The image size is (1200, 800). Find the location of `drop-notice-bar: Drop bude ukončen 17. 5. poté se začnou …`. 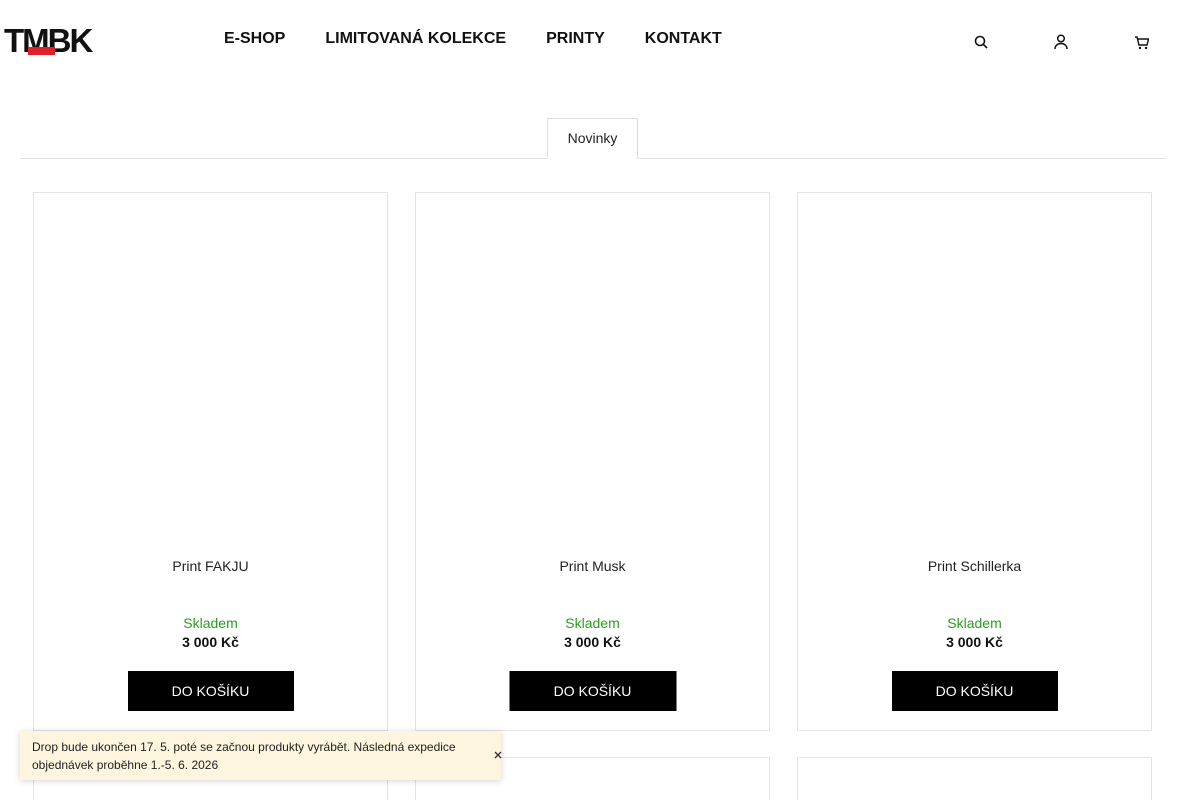

drop-notice-bar: Drop bude ukončen 17. 5. poté se začnou … is located at coordinates (261, 755).